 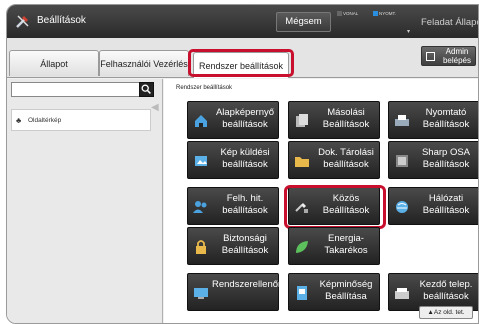 What do you see at coordinates (402, 207) in the screenshot?
I see `network-icon` at bounding box center [402, 207].